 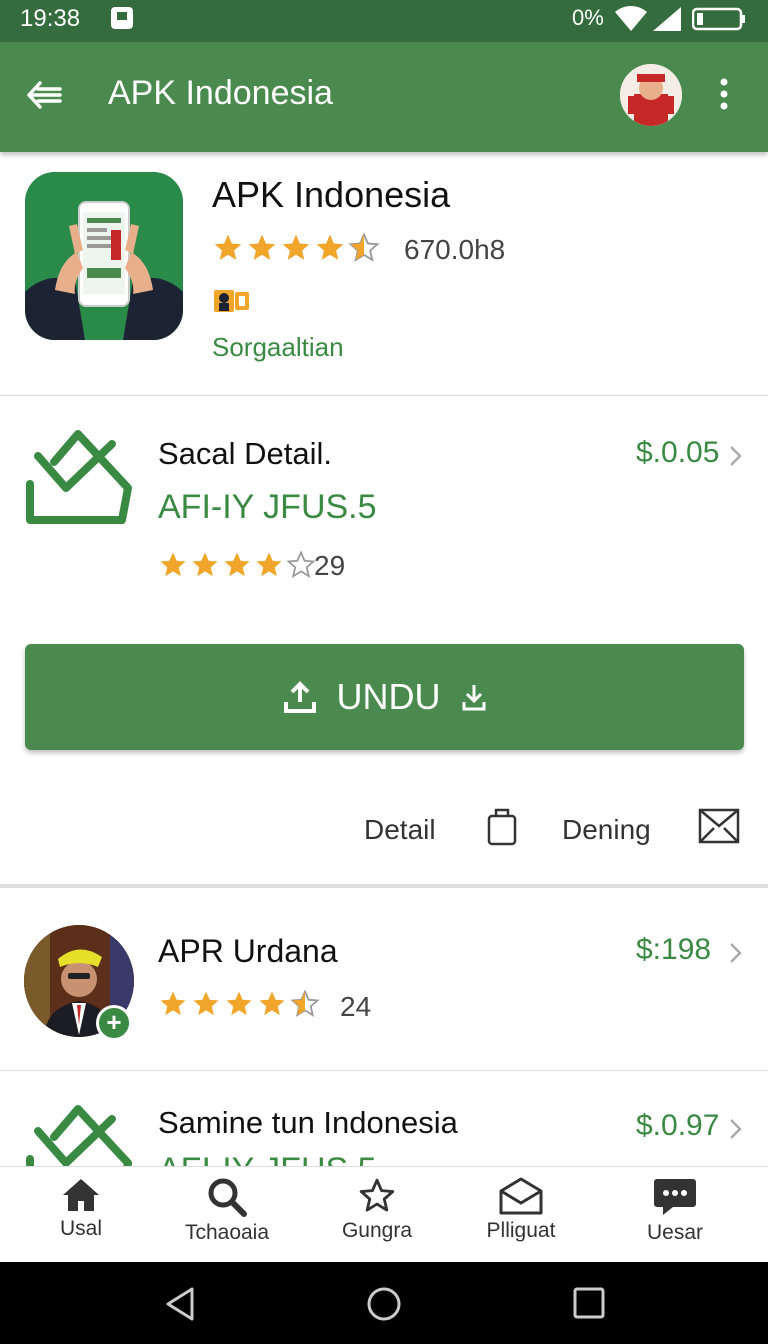 What do you see at coordinates (308, 1122) in the screenshot?
I see `list-item-name: Samine tun Indonesia` at bounding box center [308, 1122].